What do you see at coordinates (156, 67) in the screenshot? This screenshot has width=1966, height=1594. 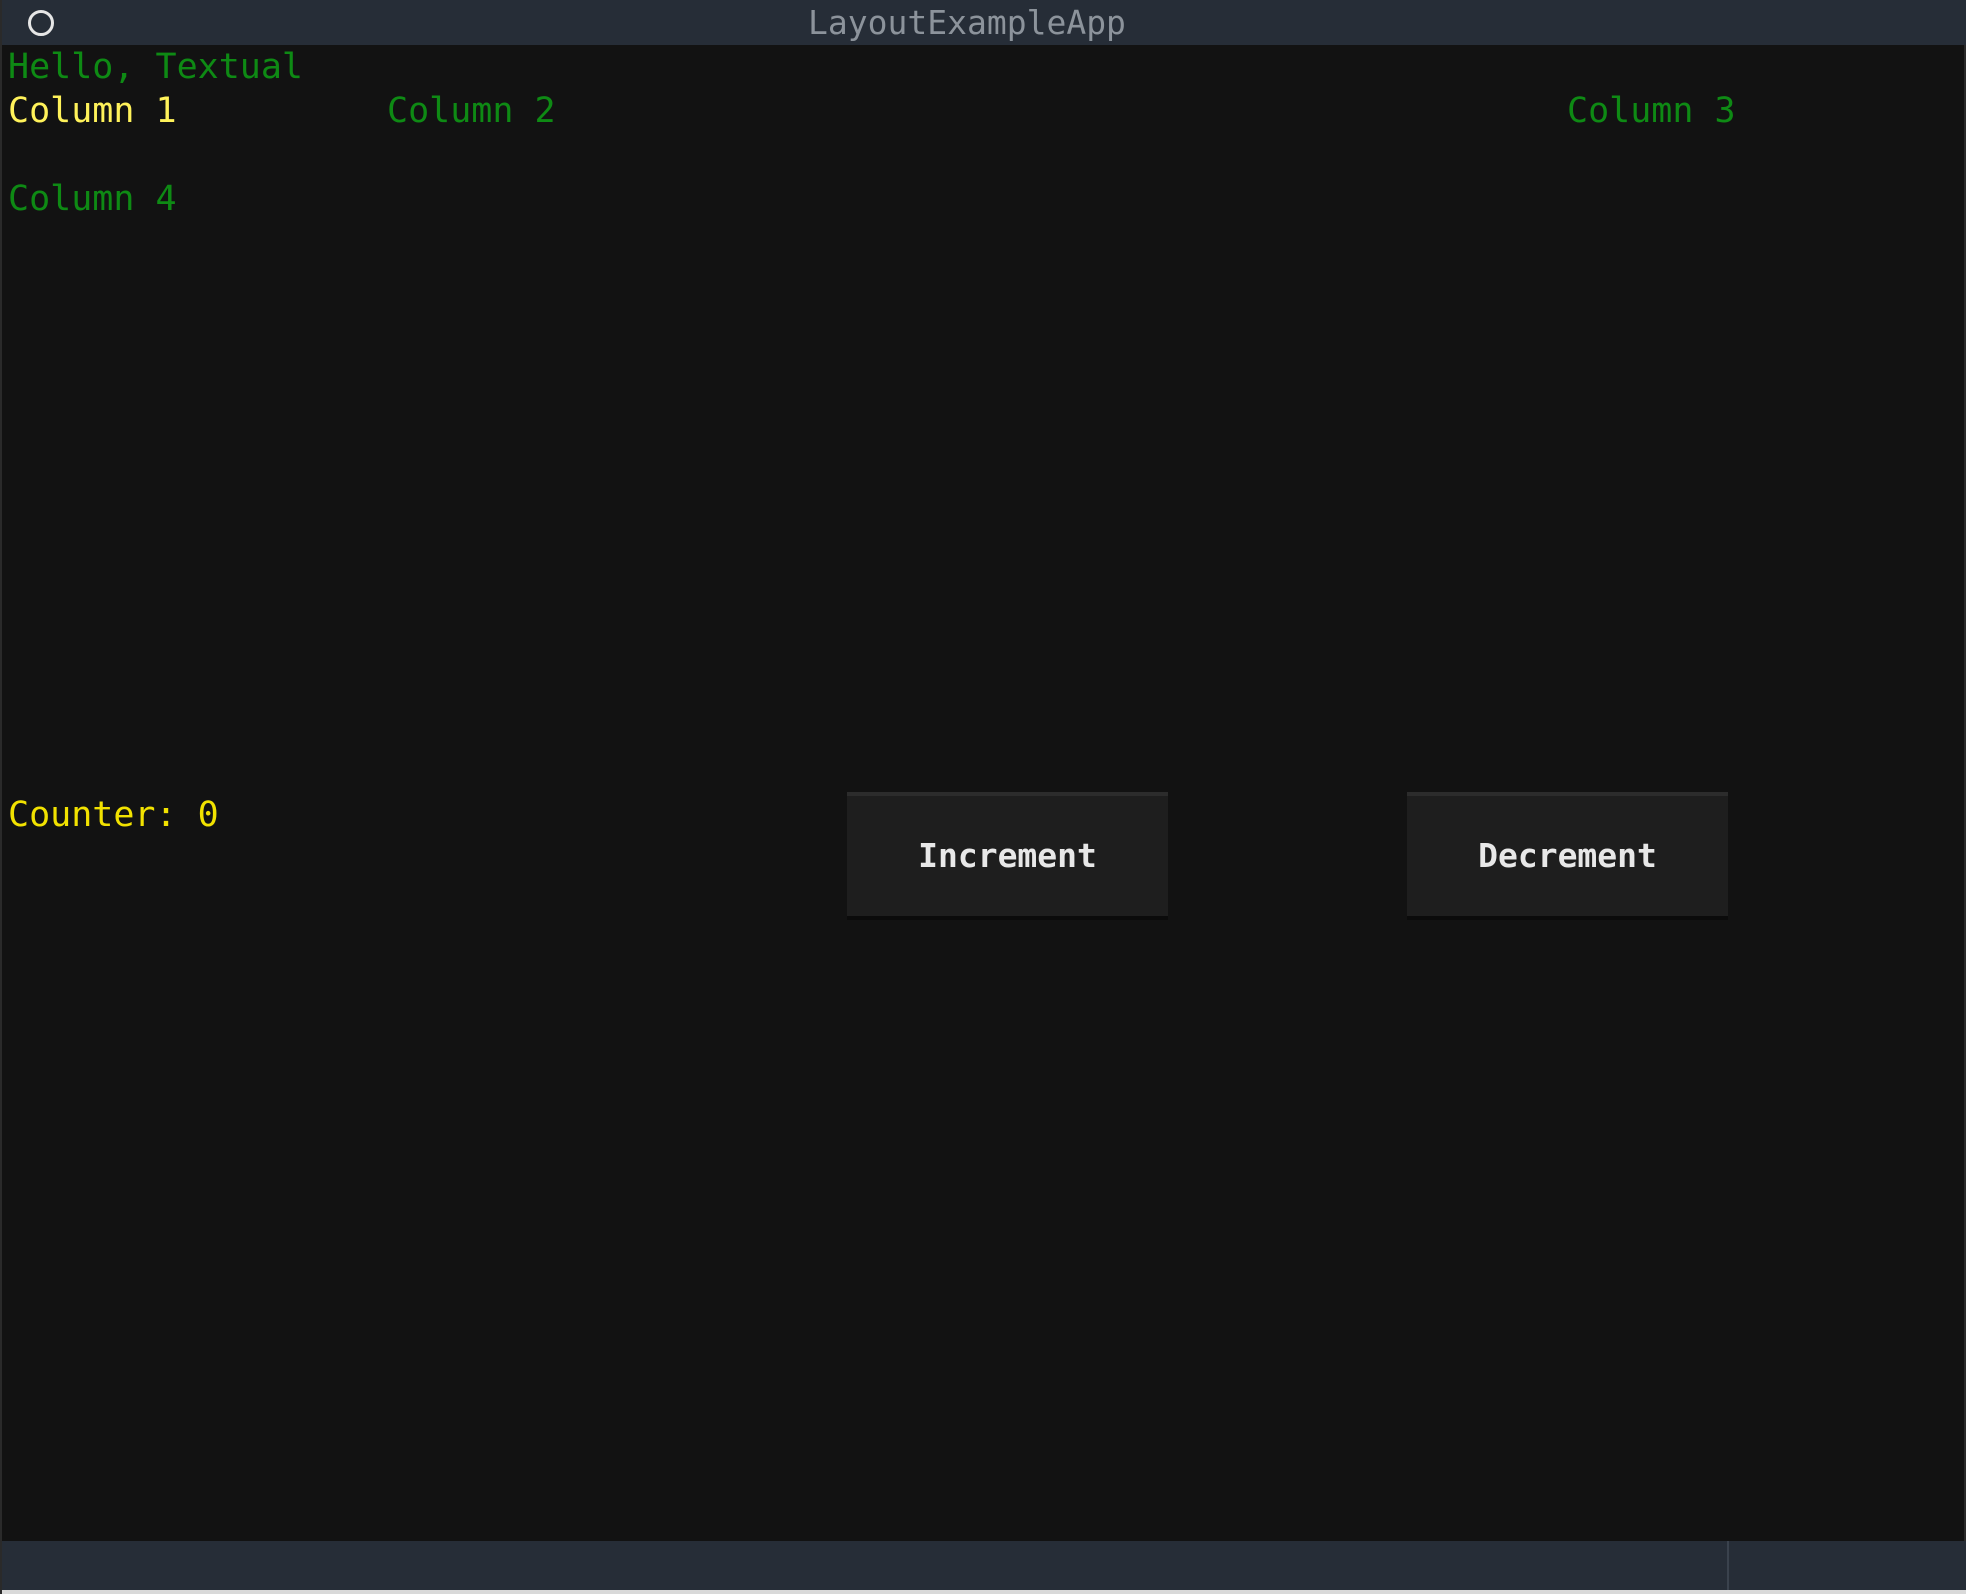 I see `greeting-label: Hello, Textual` at bounding box center [156, 67].